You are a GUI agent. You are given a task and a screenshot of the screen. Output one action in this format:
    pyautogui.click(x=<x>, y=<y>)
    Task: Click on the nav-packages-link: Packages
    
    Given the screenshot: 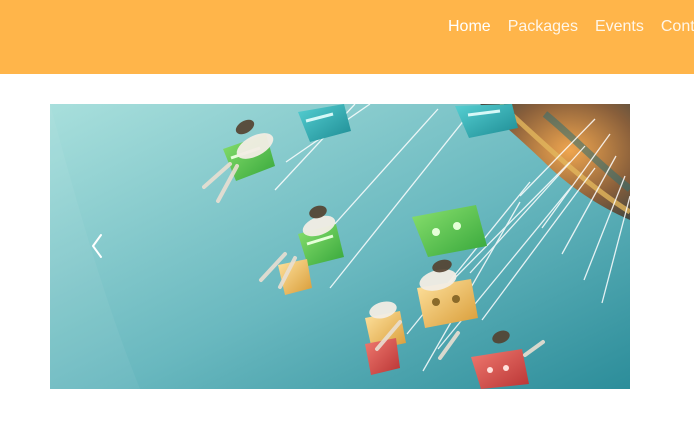 What is the action you would take?
    pyautogui.click(x=543, y=27)
    